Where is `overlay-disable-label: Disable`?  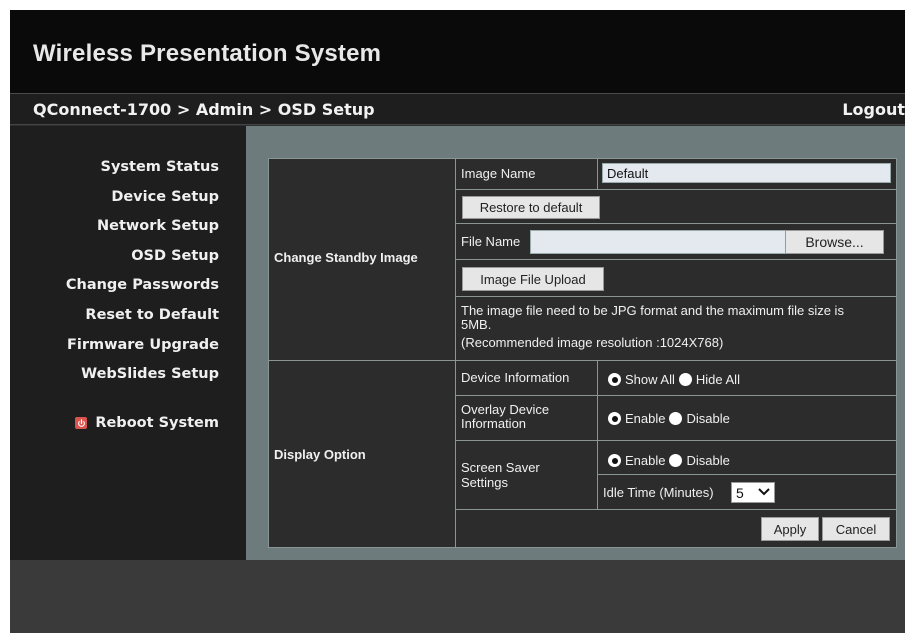
overlay-disable-label: Disable is located at coordinates (708, 418).